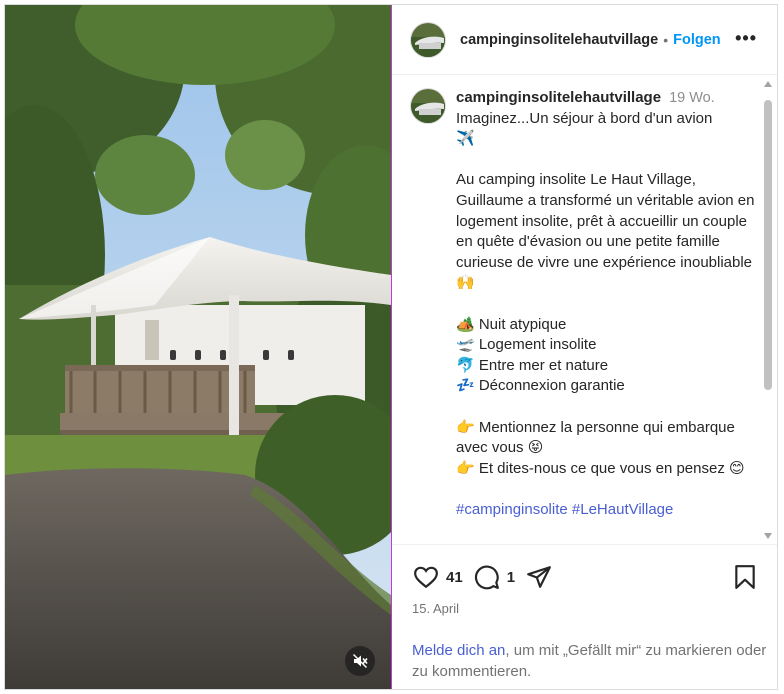 This screenshot has height=694, width=784. Describe the element at coordinates (584, 584) in the screenshot. I see `post-actions: 41 1 15. April` at that location.